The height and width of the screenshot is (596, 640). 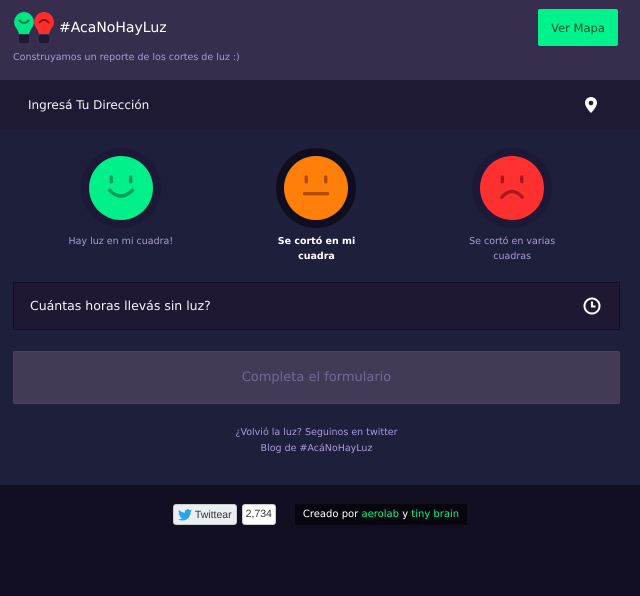 I want to click on tweet-count: 2,734, so click(x=259, y=515).